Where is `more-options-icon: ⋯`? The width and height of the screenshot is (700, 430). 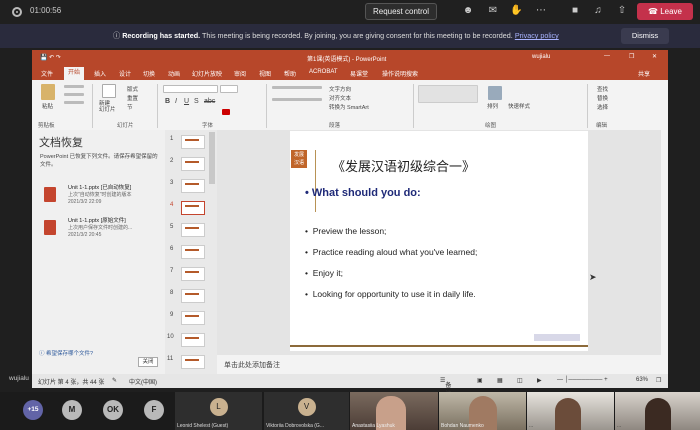 more-options-icon: ⋯ is located at coordinates (541, 11).